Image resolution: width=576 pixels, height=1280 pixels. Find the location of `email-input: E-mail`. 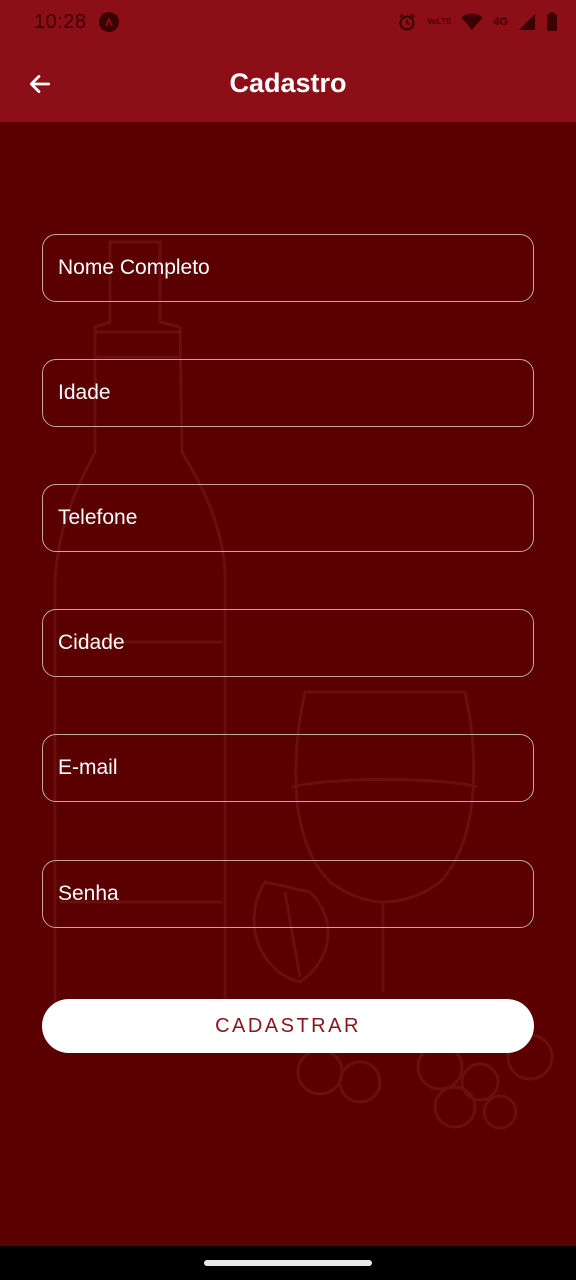

email-input: E-mail is located at coordinates (288, 768).